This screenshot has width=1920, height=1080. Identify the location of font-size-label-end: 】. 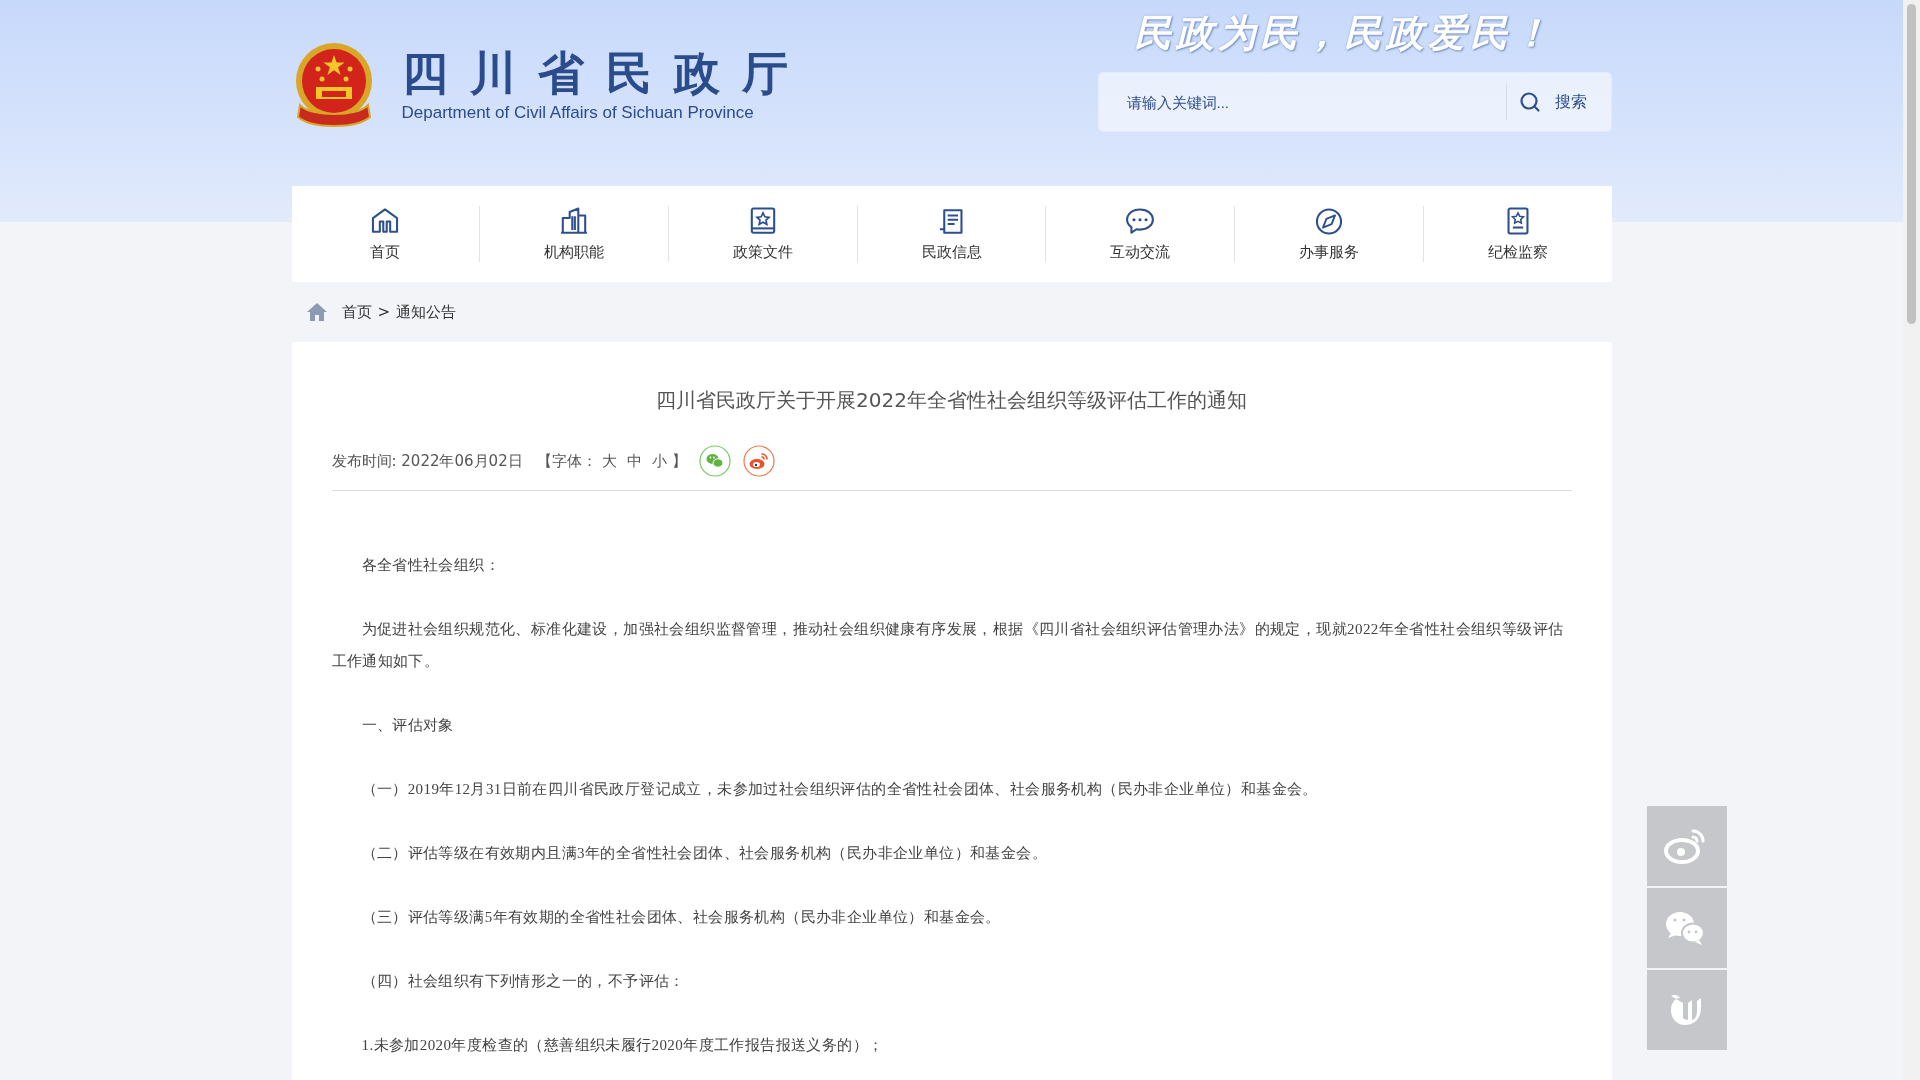
(679, 461).